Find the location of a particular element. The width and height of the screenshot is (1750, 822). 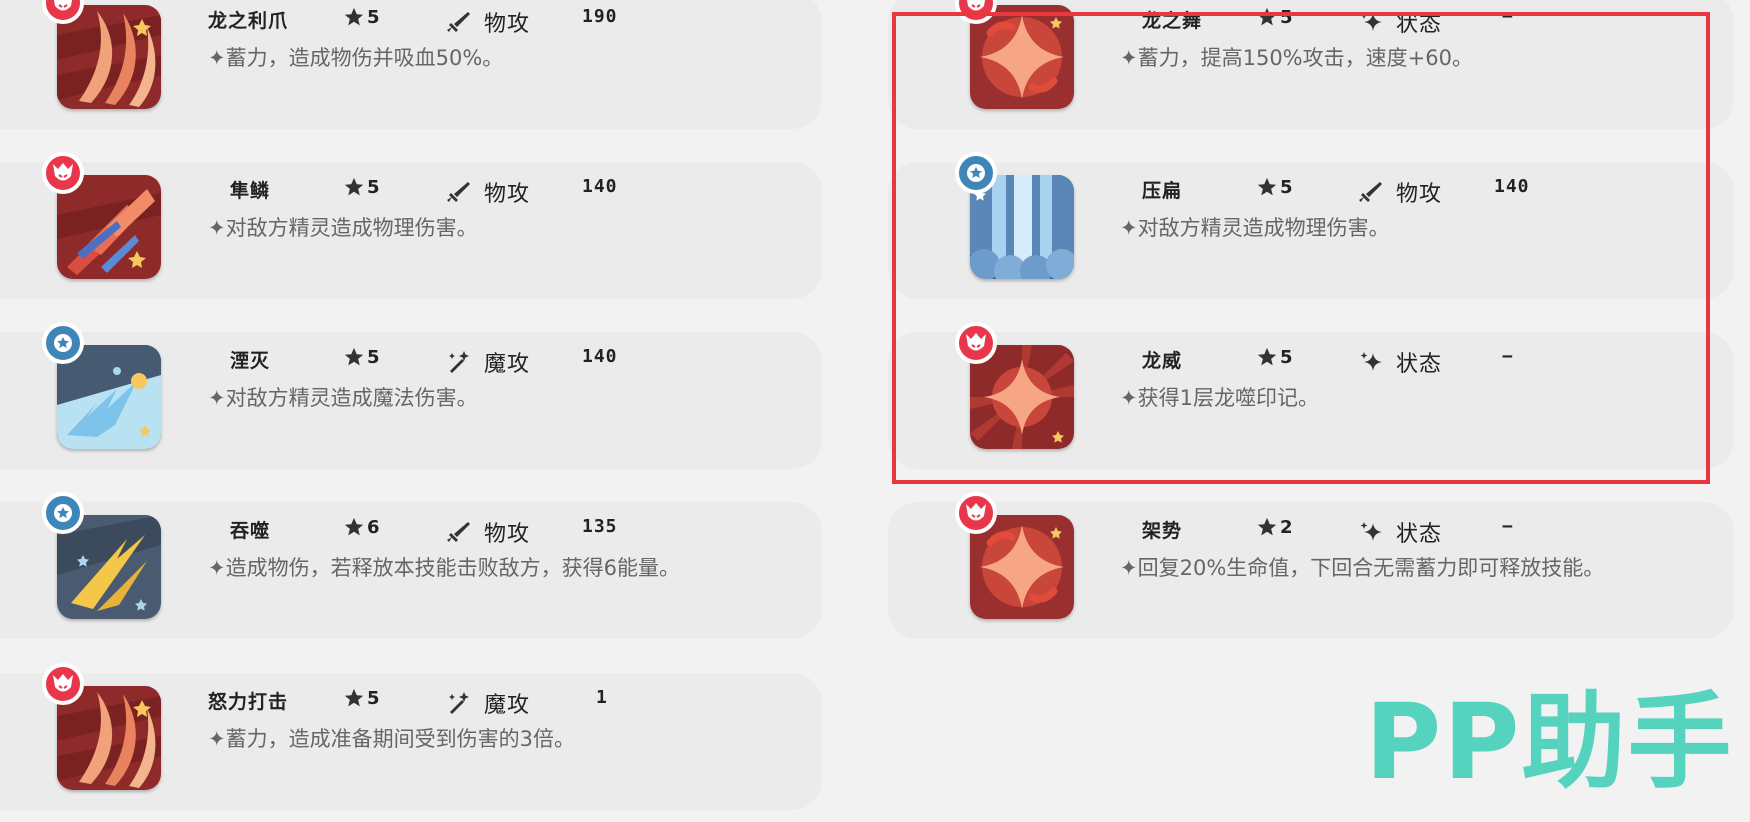

cost-value: 2 is located at coordinates (1286, 527).